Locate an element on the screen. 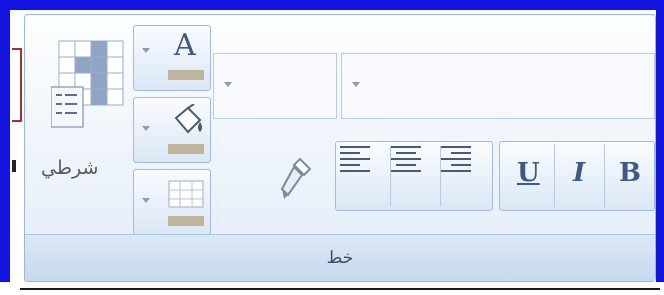 This screenshot has height=295, width=664. window-frame-right is located at coordinates (660, 147).